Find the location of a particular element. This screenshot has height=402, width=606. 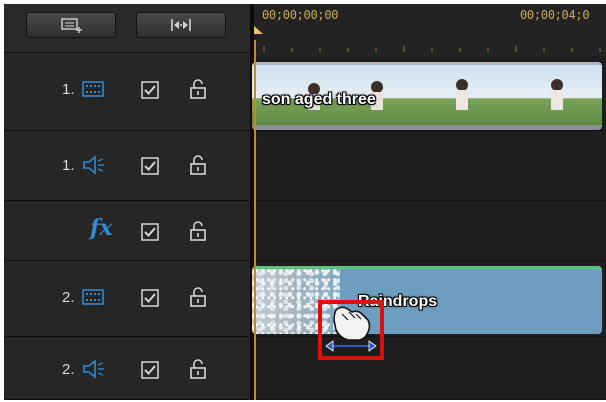

trim-hand-cursor-icon is located at coordinates (351, 329).